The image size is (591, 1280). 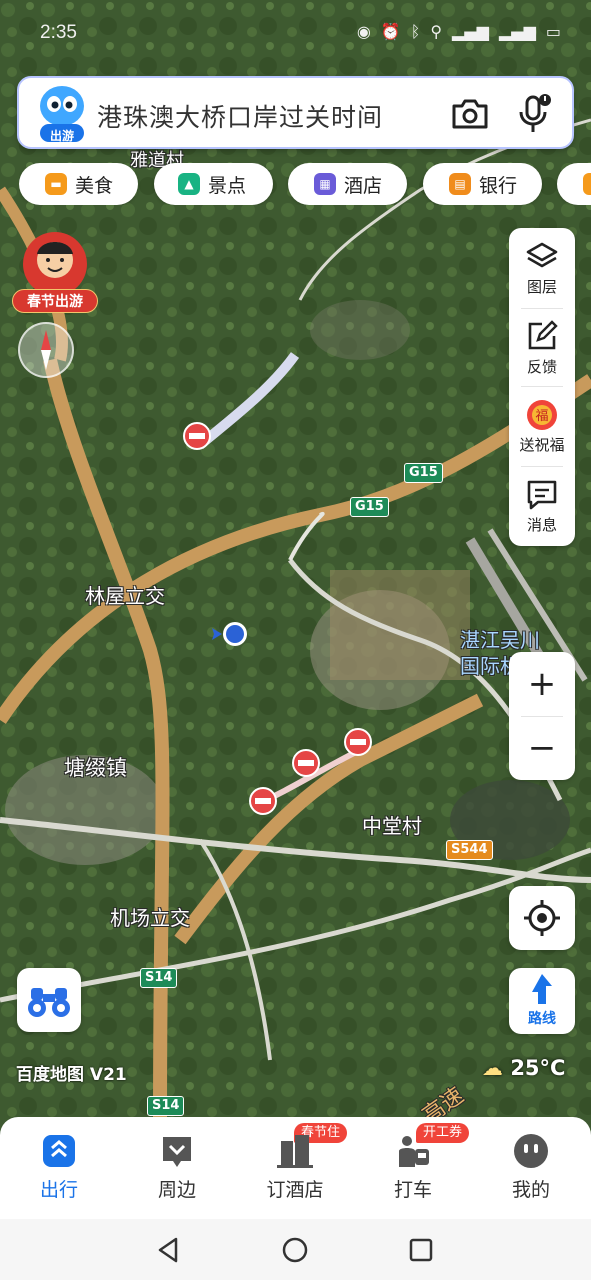 I want to click on place-label: 湛江吴川, so click(x=500, y=640).